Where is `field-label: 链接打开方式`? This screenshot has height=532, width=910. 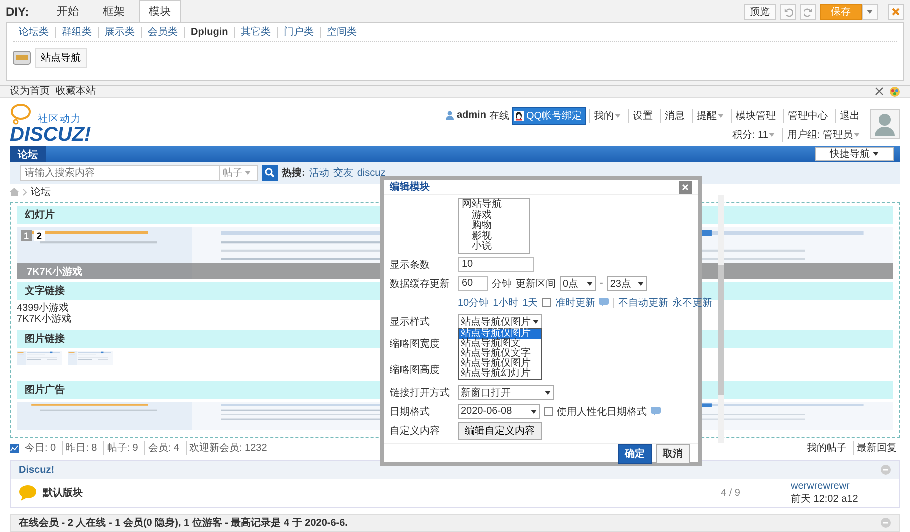
field-label: 链接打开方式 is located at coordinates (420, 393).